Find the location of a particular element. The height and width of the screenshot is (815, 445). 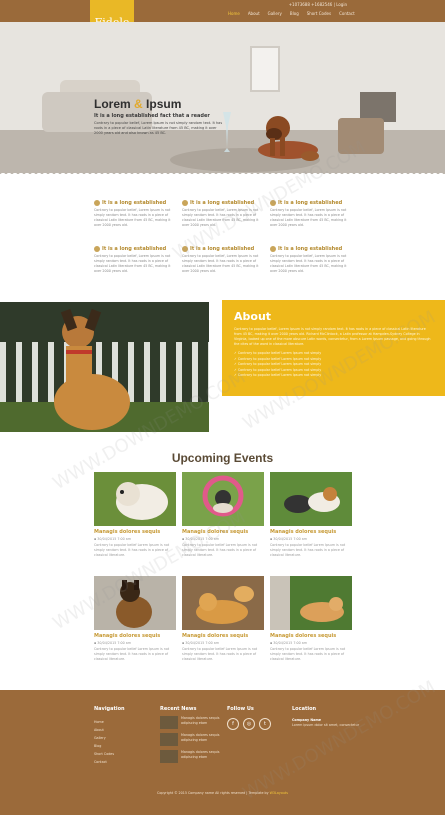

footer-nav-contact: Contact is located at coordinates (109, 762).